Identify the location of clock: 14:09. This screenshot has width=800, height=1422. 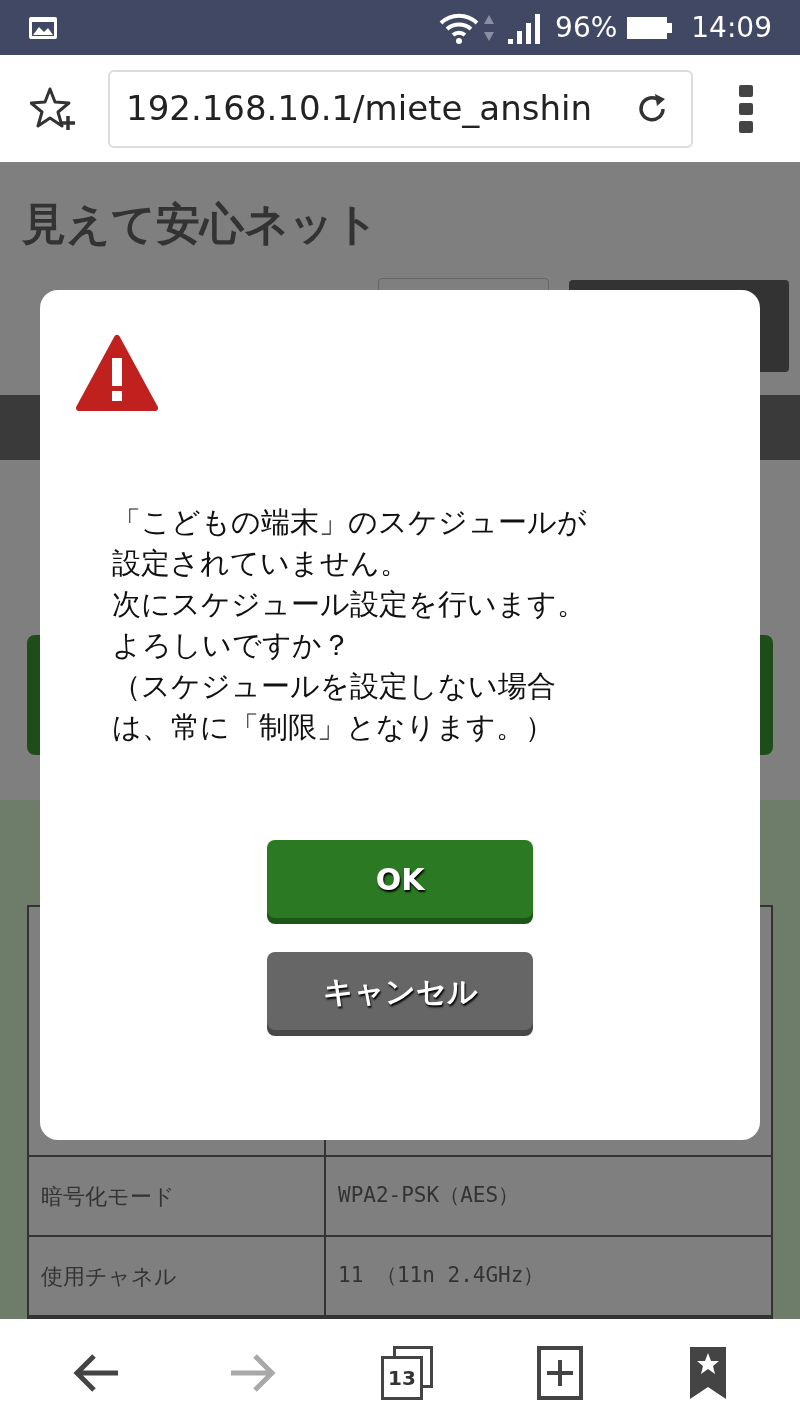
(731, 27).